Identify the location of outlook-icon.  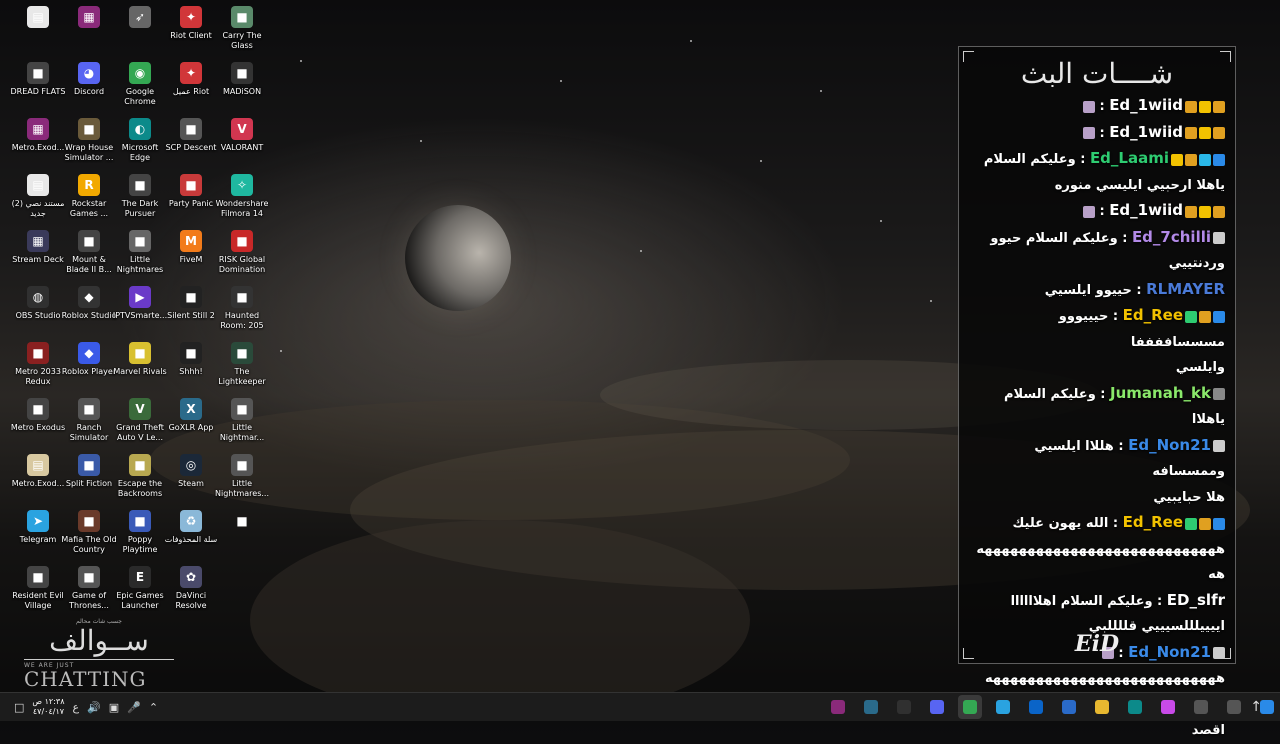
(1036, 707).